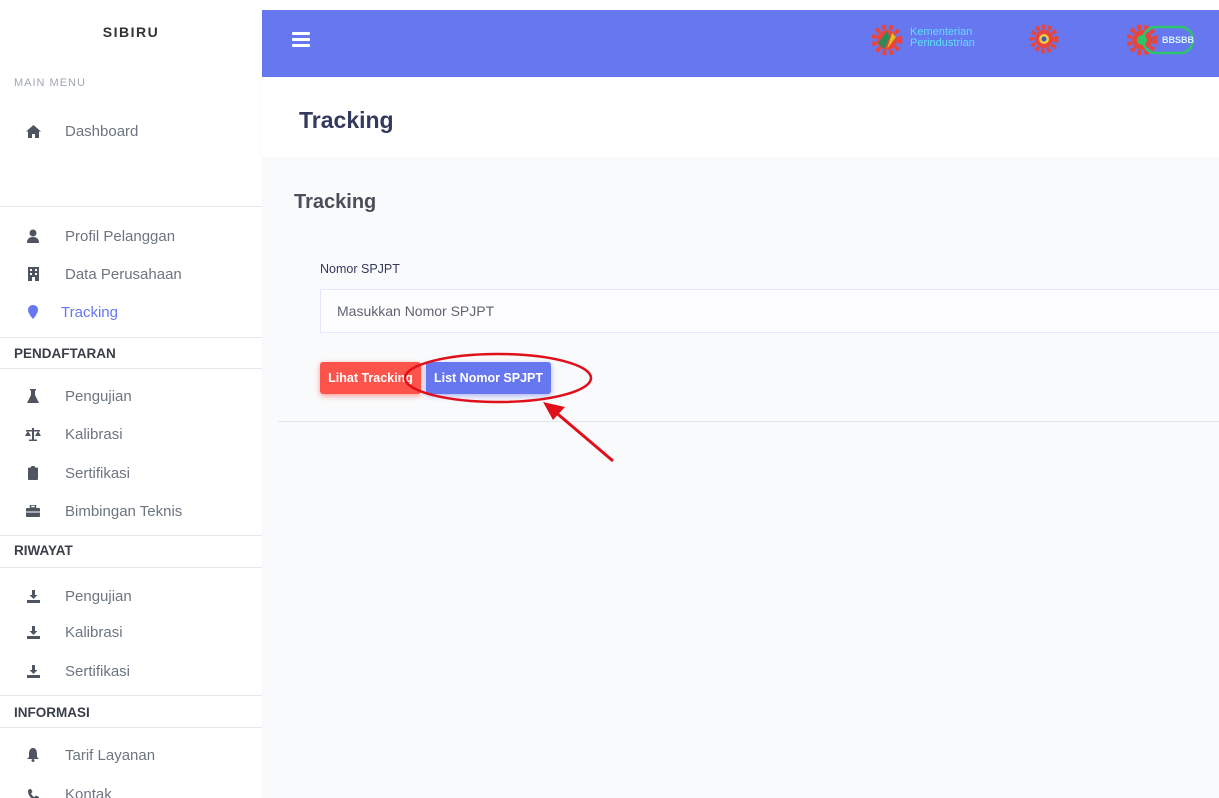 The image size is (1219, 798). I want to click on page-title: Tracking, so click(346, 120).